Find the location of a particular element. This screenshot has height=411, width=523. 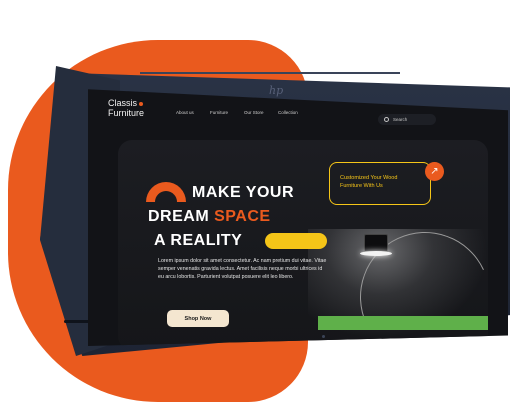

hp-logo: hp is located at coordinates (276, 90).